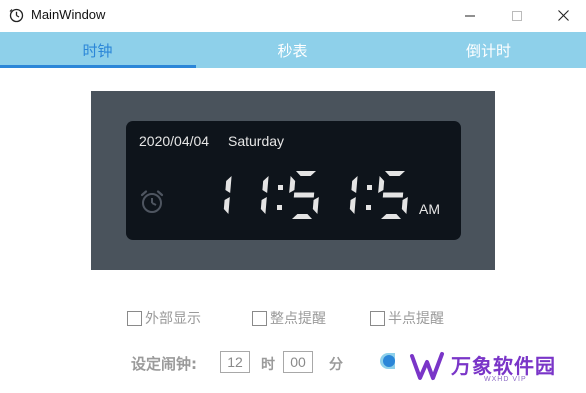 This screenshot has width=586, height=393. I want to click on tab-selected-indicator, so click(98, 66).